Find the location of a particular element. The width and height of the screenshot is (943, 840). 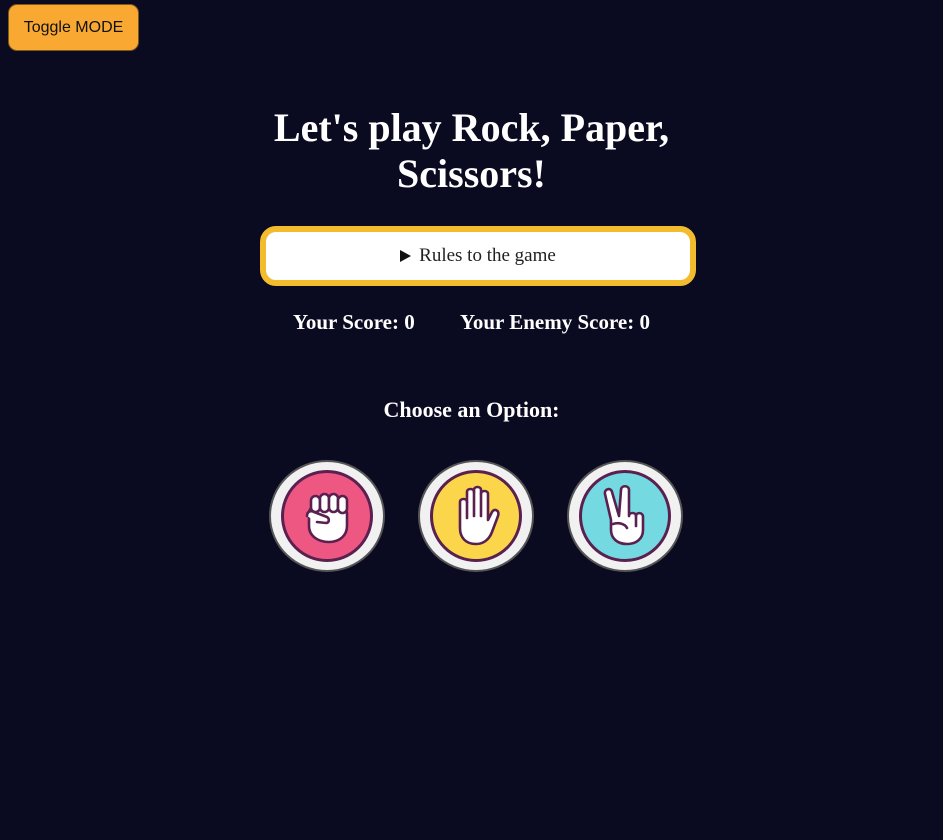

enemy-score-label: Your Enemy Score: is located at coordinates (547, 322).